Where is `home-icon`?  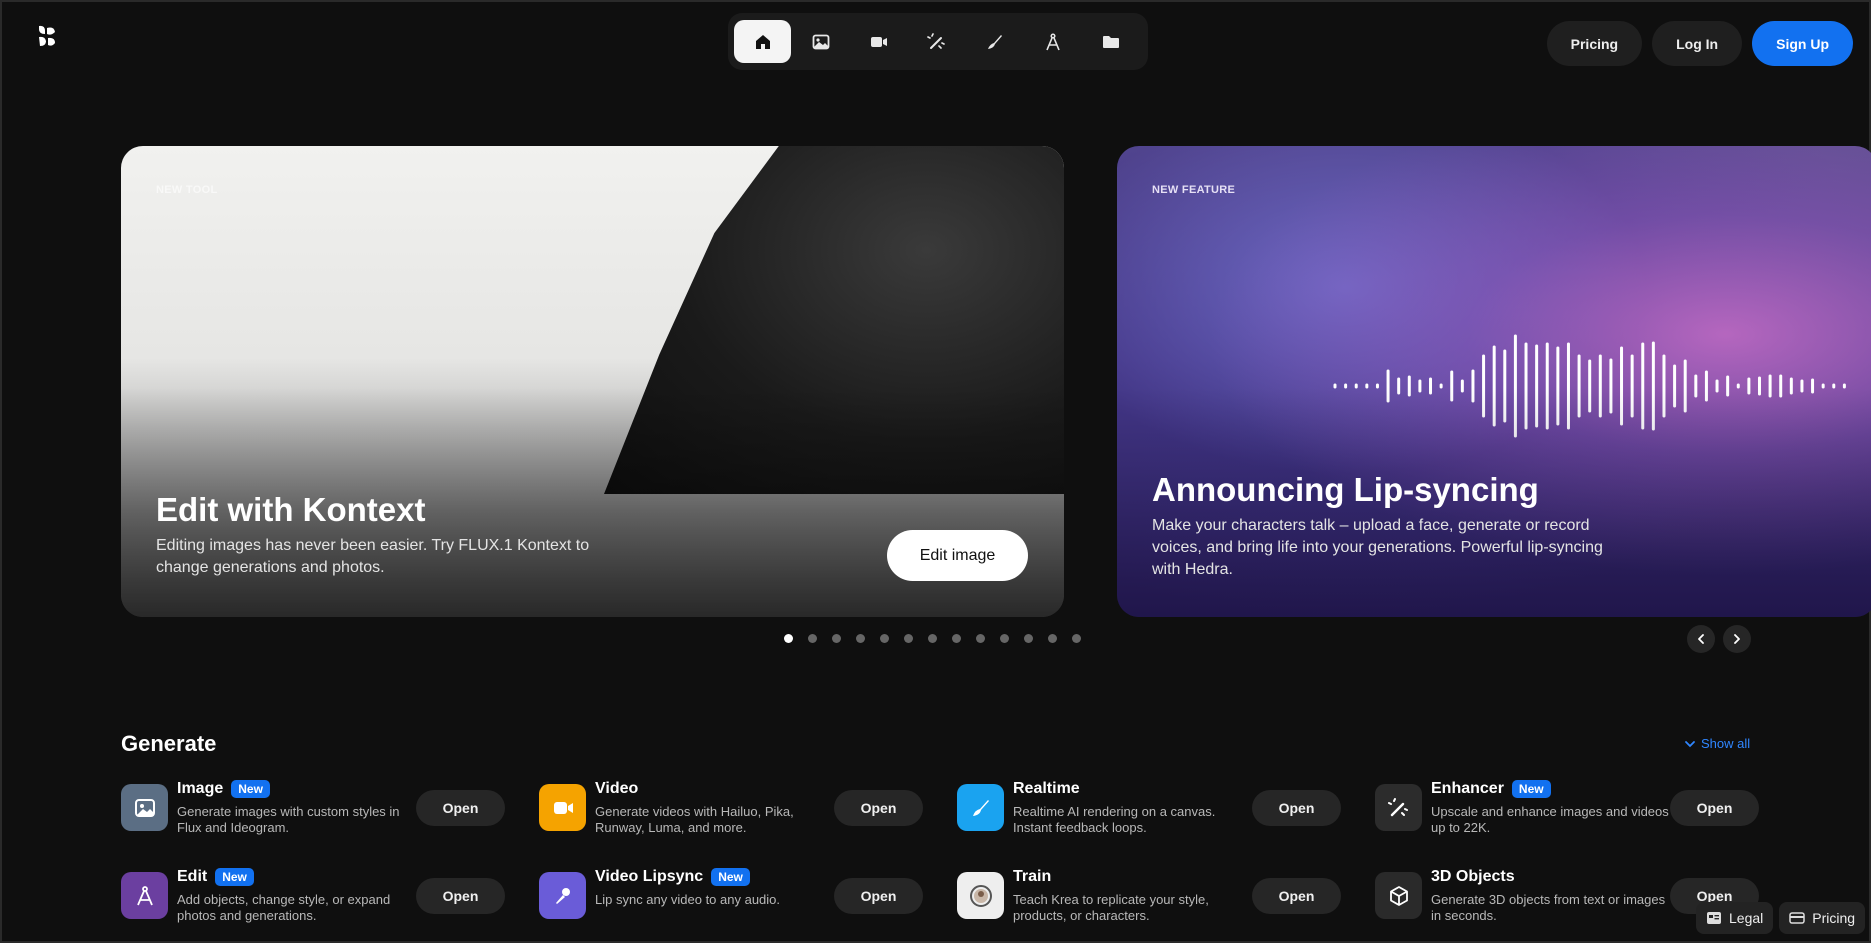 home-icon is located at coordinates (762, 41).